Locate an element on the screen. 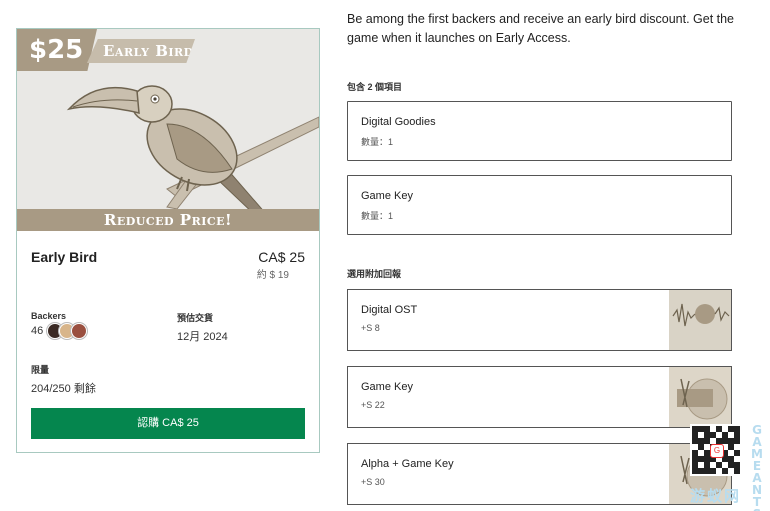  included-item-title: Game Key is located at coordinates (387, 196).